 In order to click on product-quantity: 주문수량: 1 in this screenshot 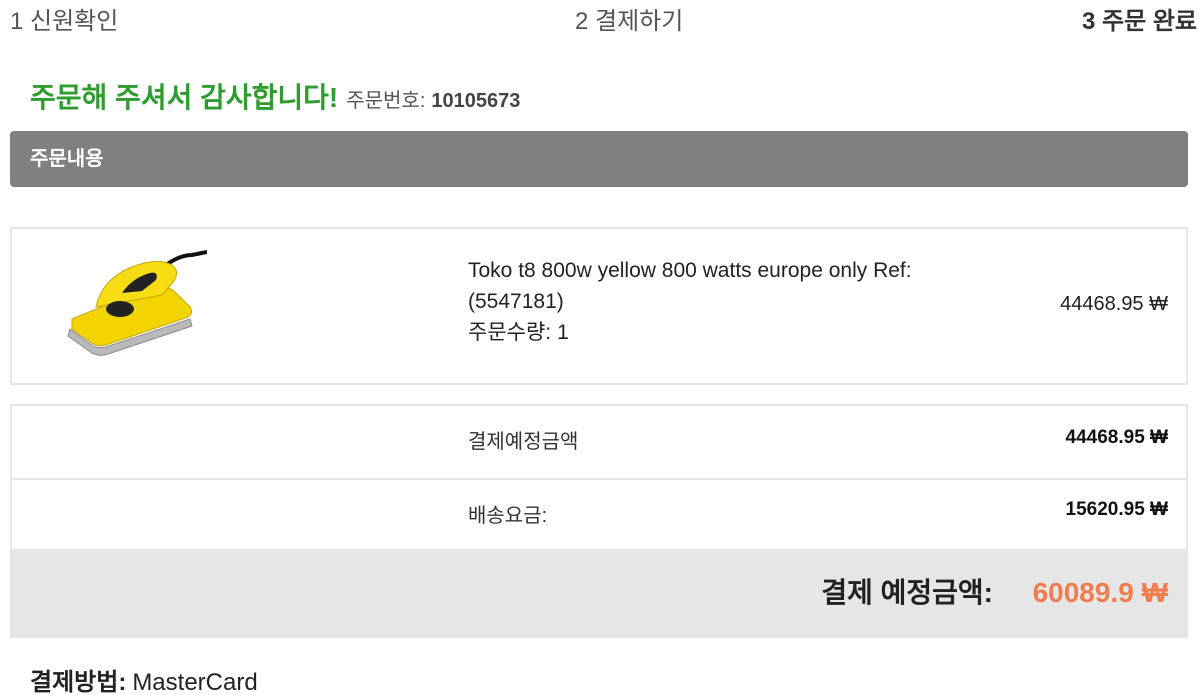, I will do `click(718, 332)`.